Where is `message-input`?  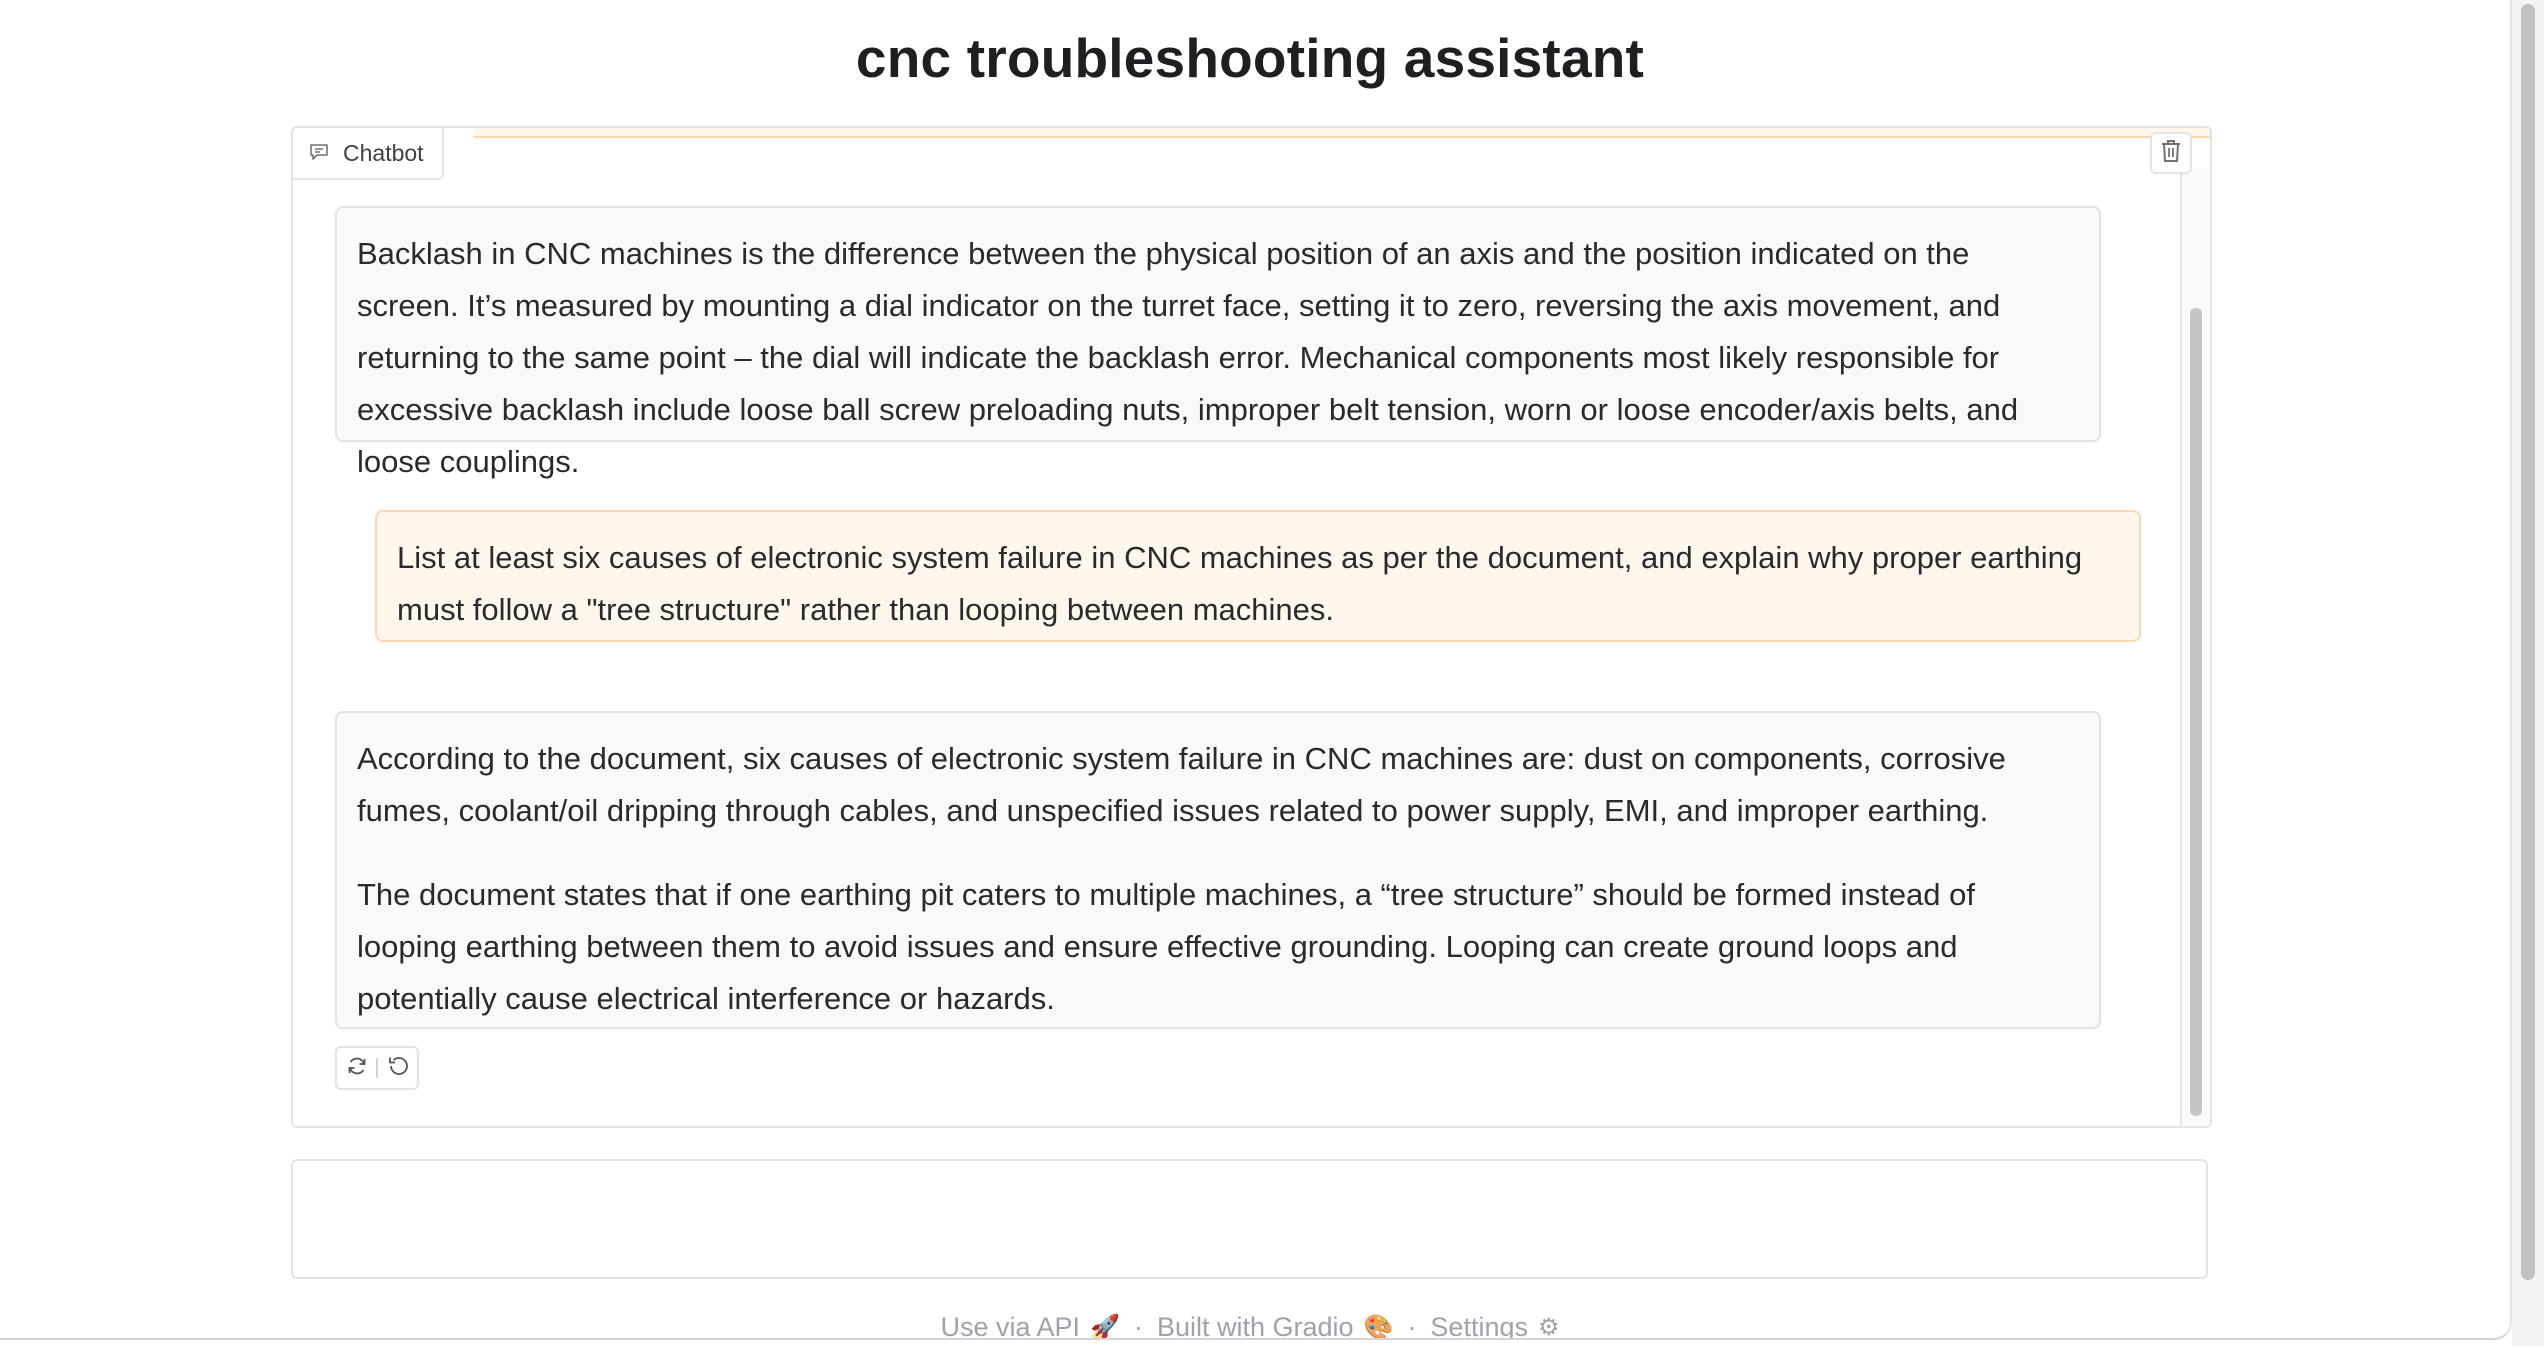
message-input is located at coordinates (1249, 1219).